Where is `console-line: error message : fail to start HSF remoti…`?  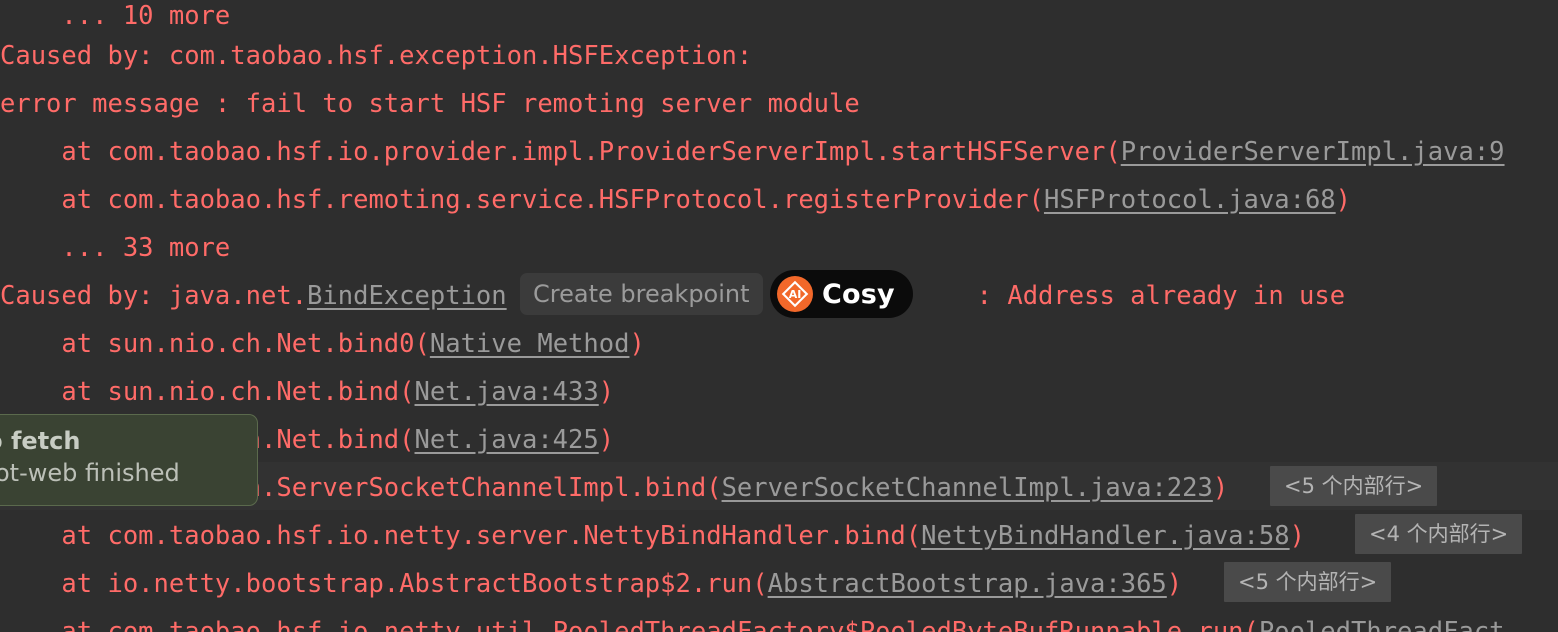 console-line: error message : fail to start HSF remoti… is located at coordinates (779, 104).